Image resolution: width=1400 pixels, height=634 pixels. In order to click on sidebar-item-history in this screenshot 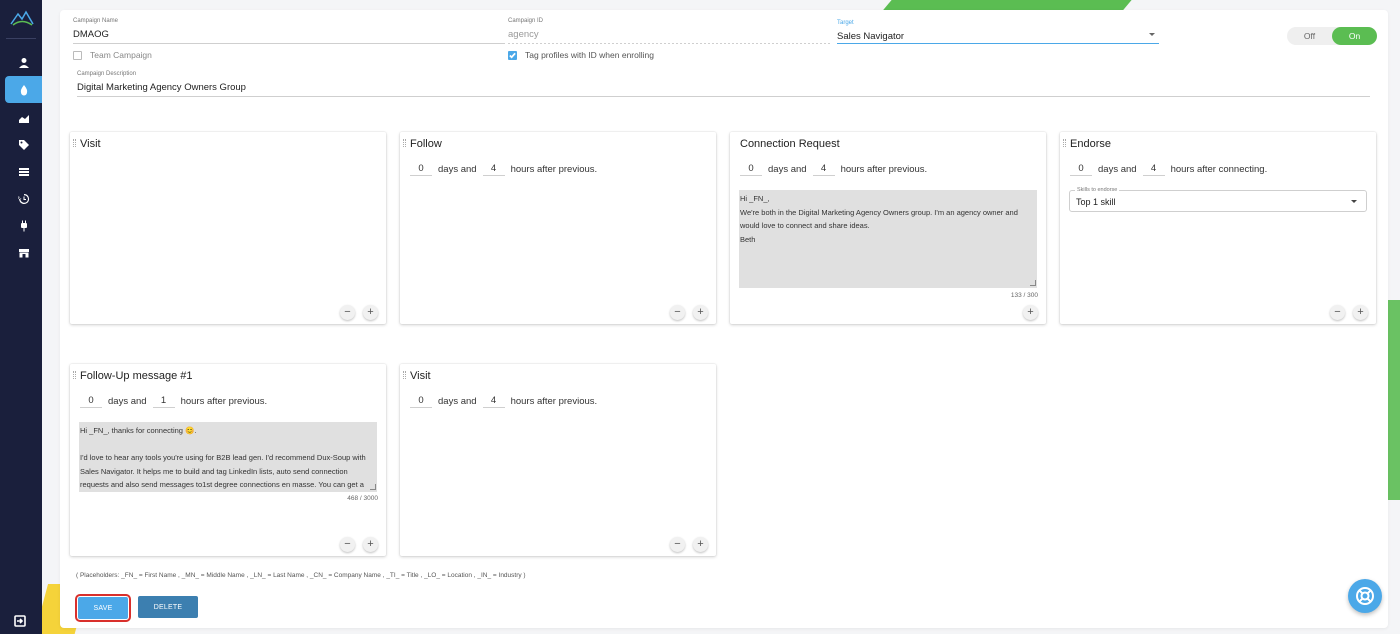, I will do `click(23, 198)`.